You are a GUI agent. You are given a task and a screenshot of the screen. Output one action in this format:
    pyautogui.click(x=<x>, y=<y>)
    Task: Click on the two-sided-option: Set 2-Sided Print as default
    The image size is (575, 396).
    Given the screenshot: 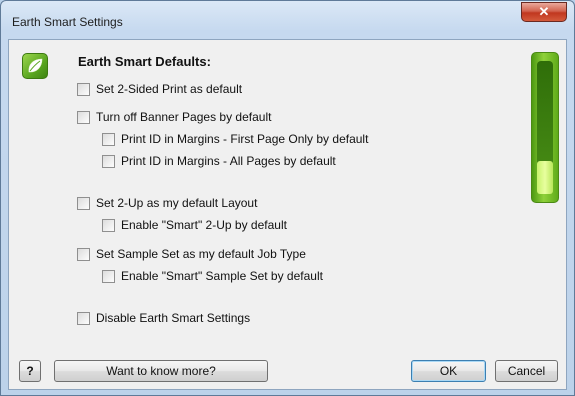 What is the action you would take?
    pyautogui.click(x=159, y=89)
    